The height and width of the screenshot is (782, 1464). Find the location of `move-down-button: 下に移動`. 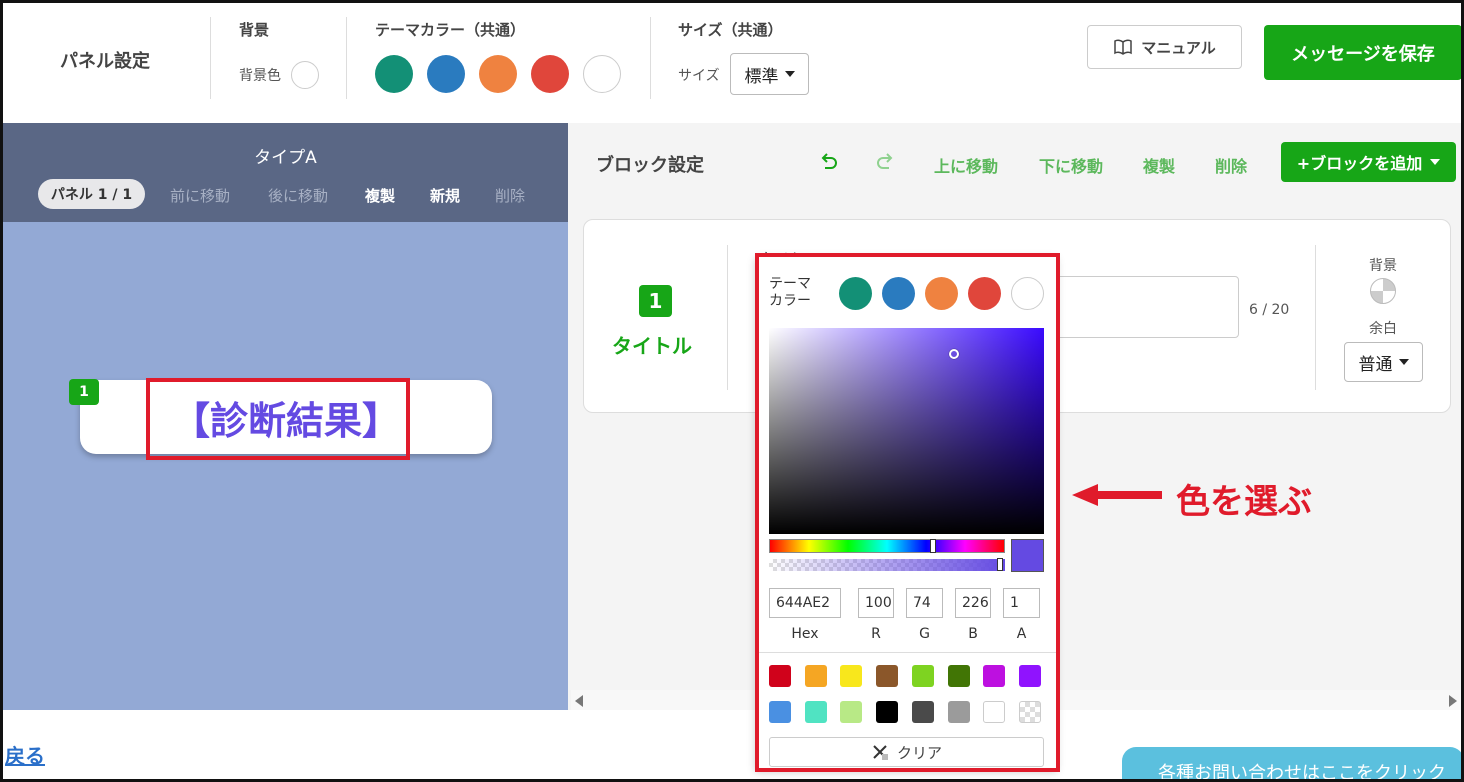

move-down-button: 下に移動 is located at coordinates (1071, 165).